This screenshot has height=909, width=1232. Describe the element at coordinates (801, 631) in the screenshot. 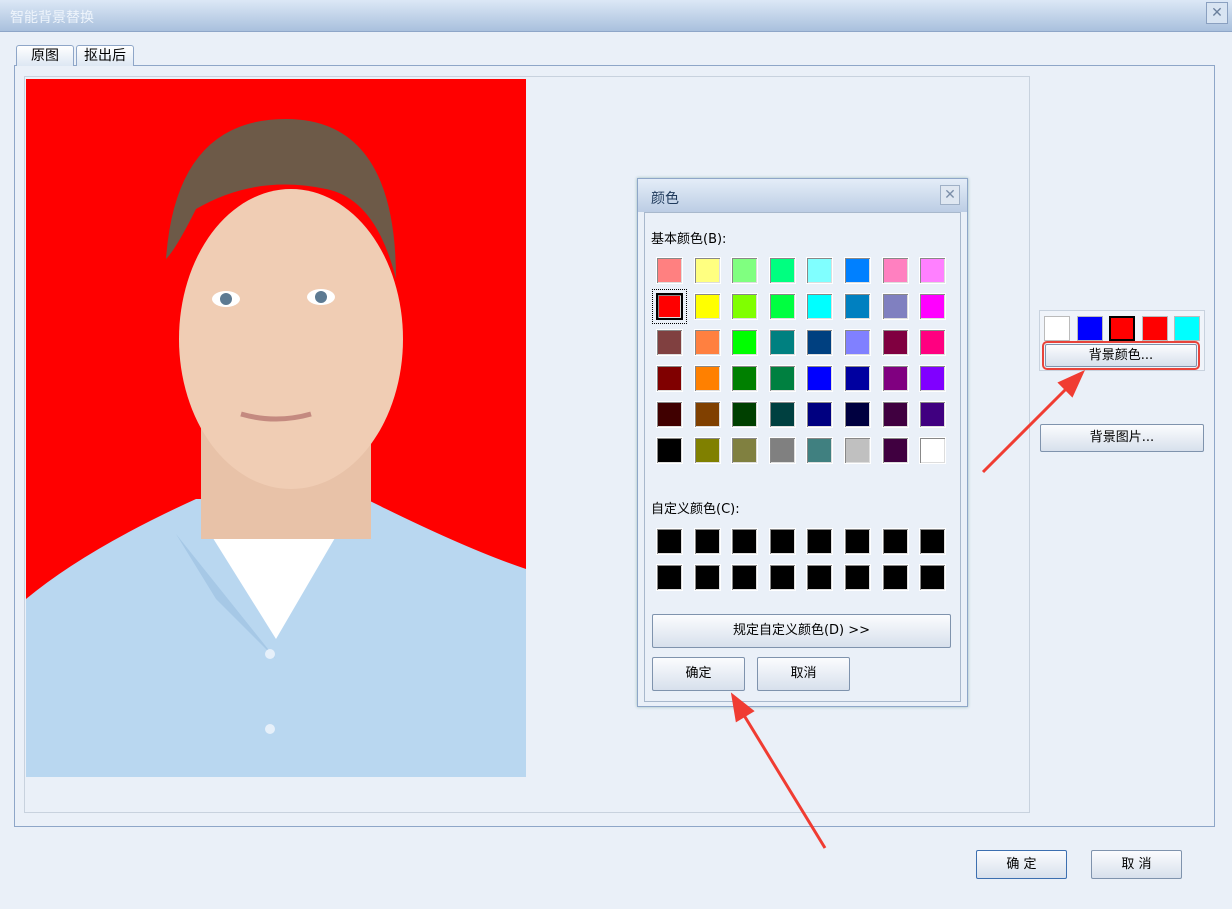

I see `define-custom-colors-button: 规定自定义颜色(D) >>` at that location.